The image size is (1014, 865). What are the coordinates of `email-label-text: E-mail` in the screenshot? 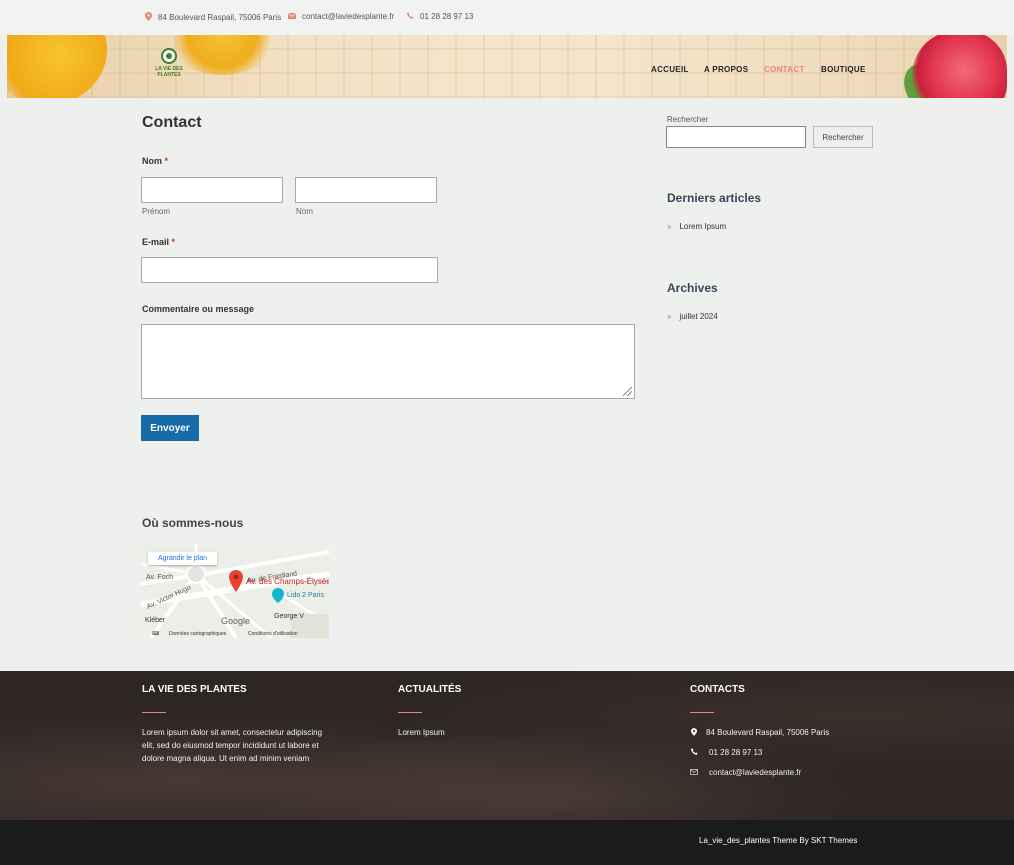 It's located at (156, 242).